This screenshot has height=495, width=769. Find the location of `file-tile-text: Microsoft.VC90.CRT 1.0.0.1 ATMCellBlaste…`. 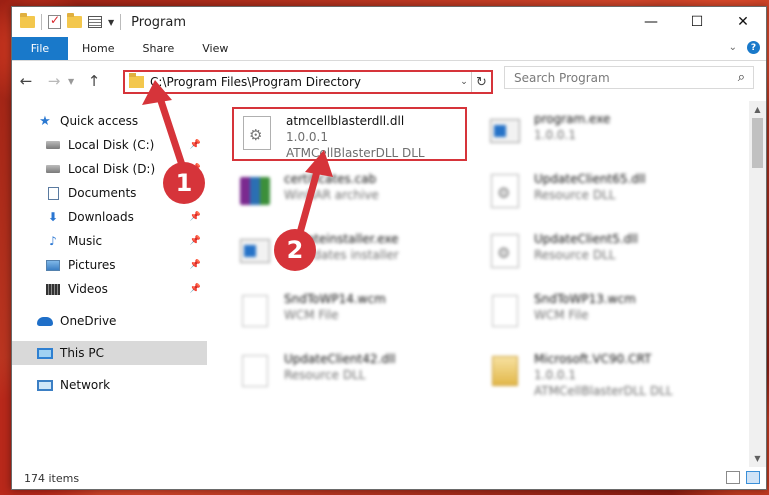

file-tile-text: Microsoft.VC90.CRT 1.0.0.1 ATMCellBlaste… is located at coordinates (603, 373).